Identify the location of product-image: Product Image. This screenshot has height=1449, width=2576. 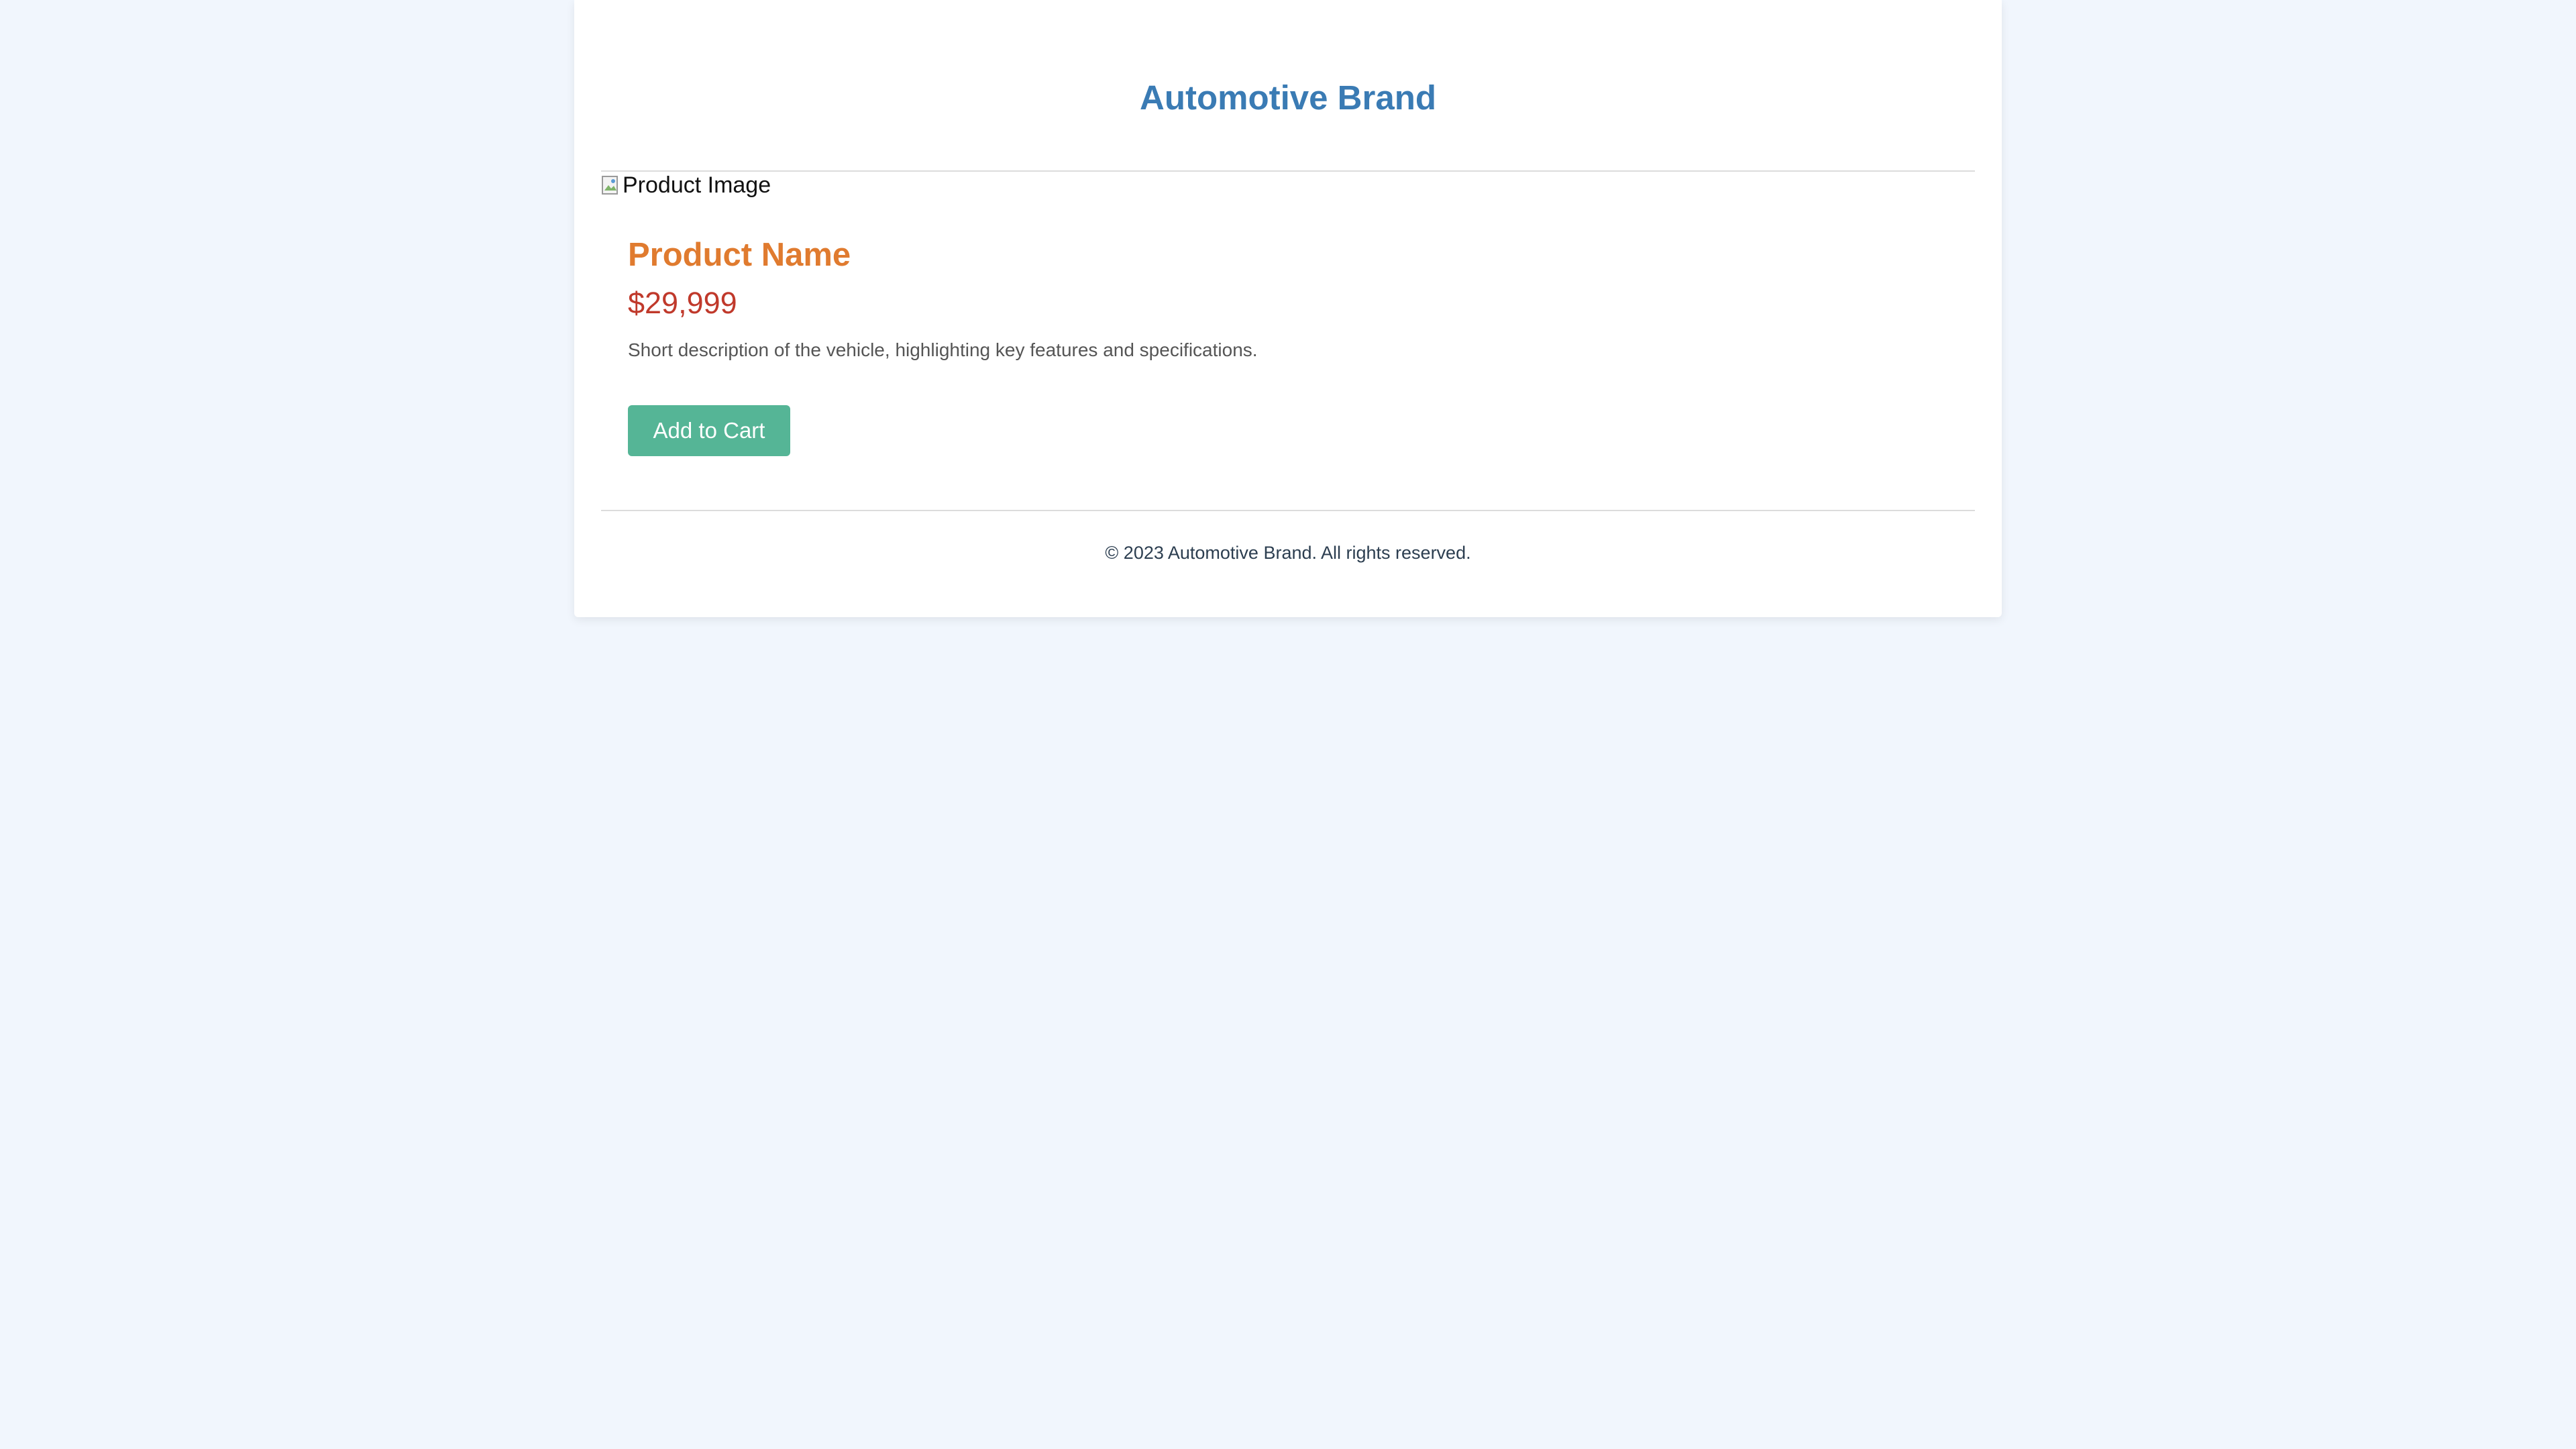
(686, 185).